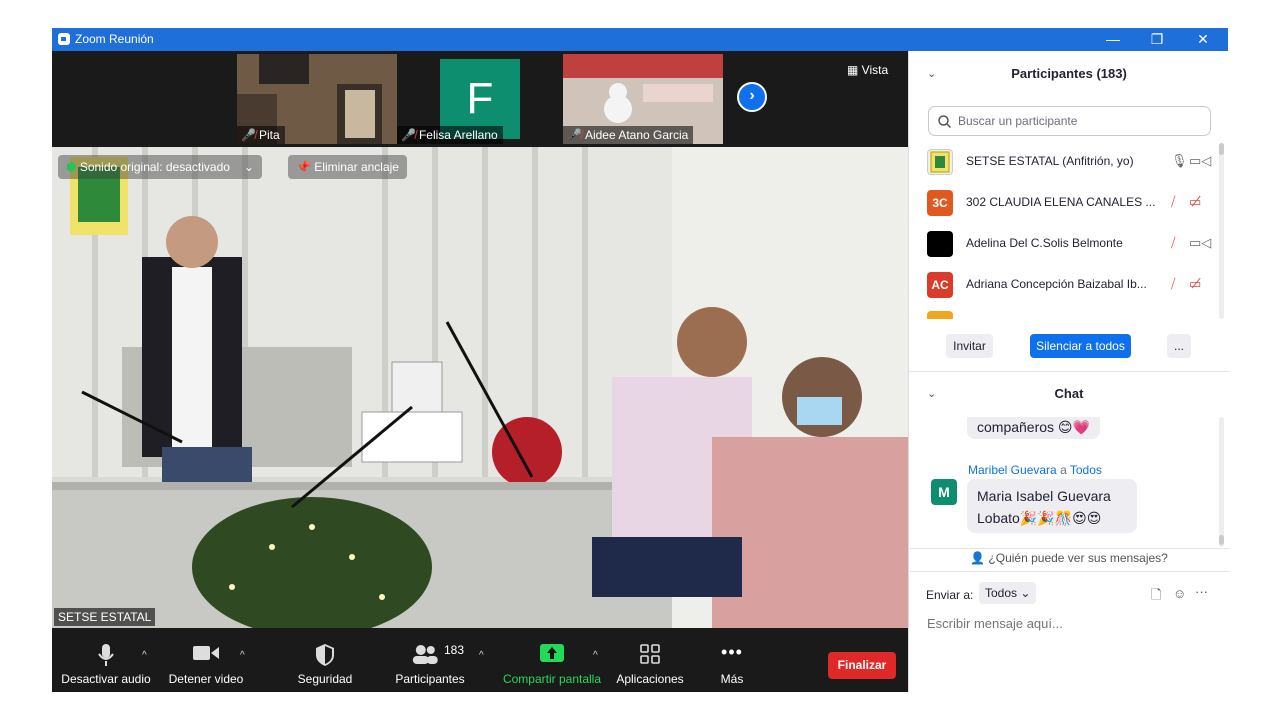  I want to click on remove-pin-button: 📌 Eliminar anclaje, so click(347, 167).